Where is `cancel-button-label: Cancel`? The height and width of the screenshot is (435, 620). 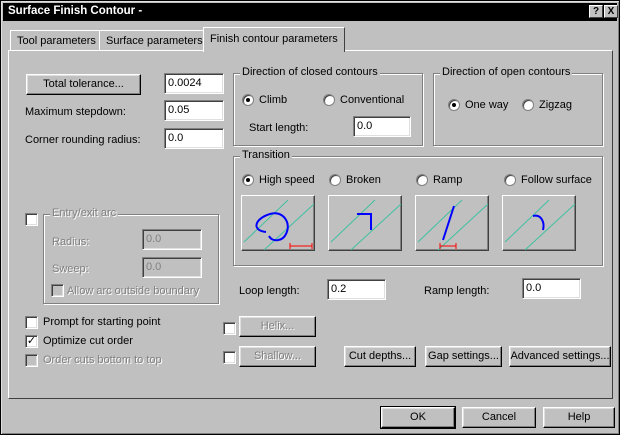 cancel-button-label: Cancel is located at coordinates (499, 417).